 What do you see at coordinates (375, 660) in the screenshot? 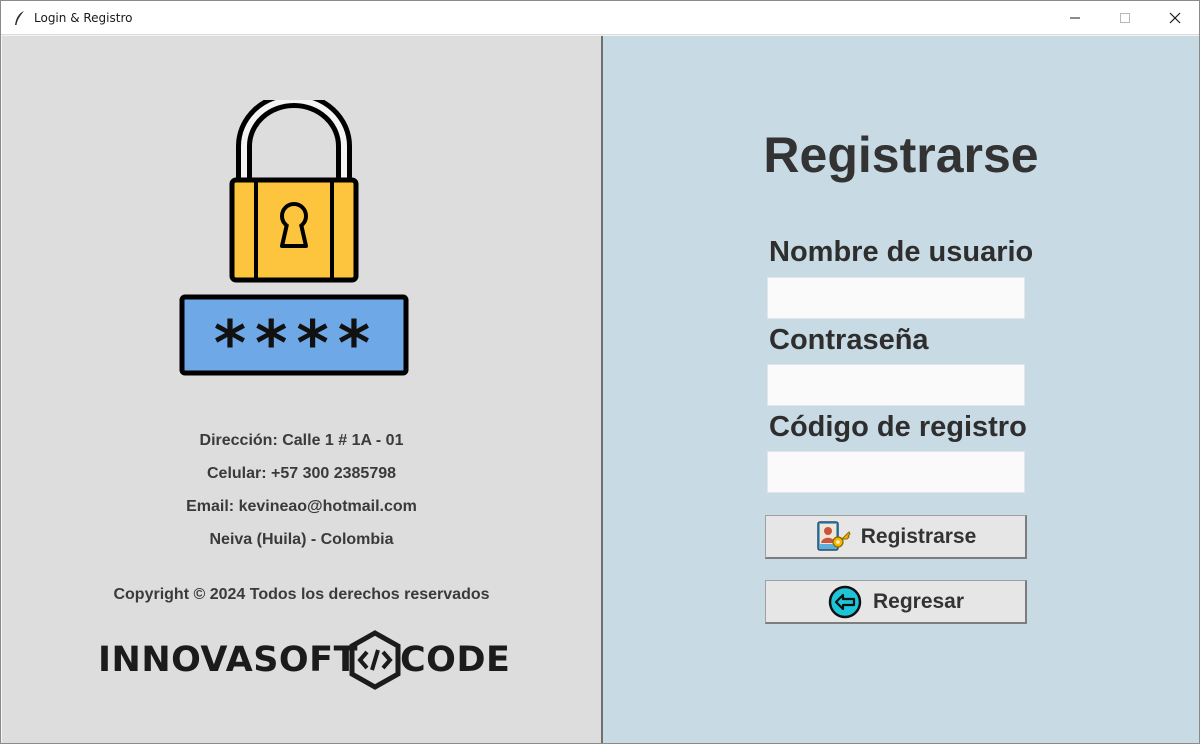
I see `code-hexagon-icon` at bounding box center [375, 660].